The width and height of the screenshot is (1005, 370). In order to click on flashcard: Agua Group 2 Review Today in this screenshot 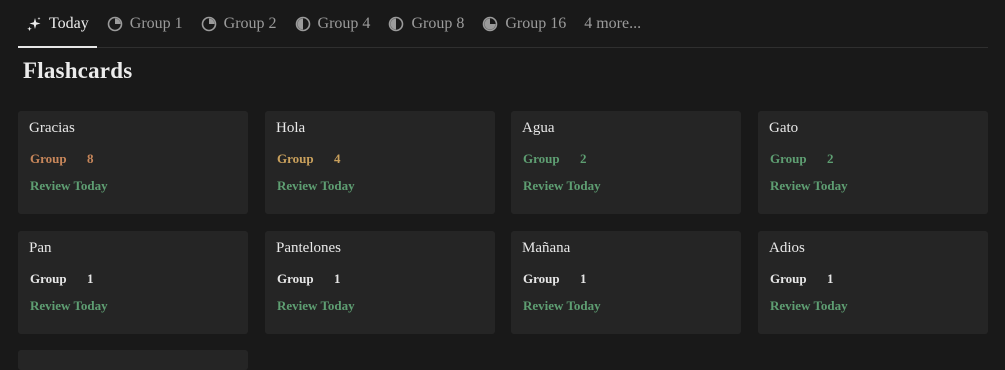, I will do `click(626, 162)`.